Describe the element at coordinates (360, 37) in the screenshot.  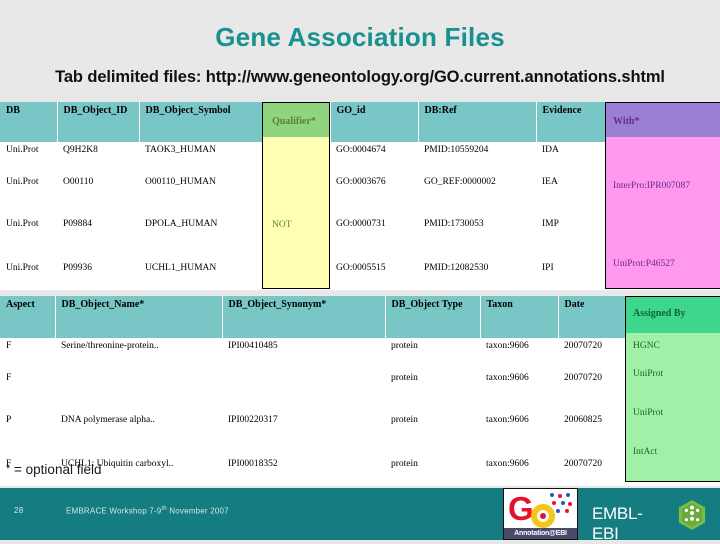
I see `page-title: Gene Association Files` at that location.